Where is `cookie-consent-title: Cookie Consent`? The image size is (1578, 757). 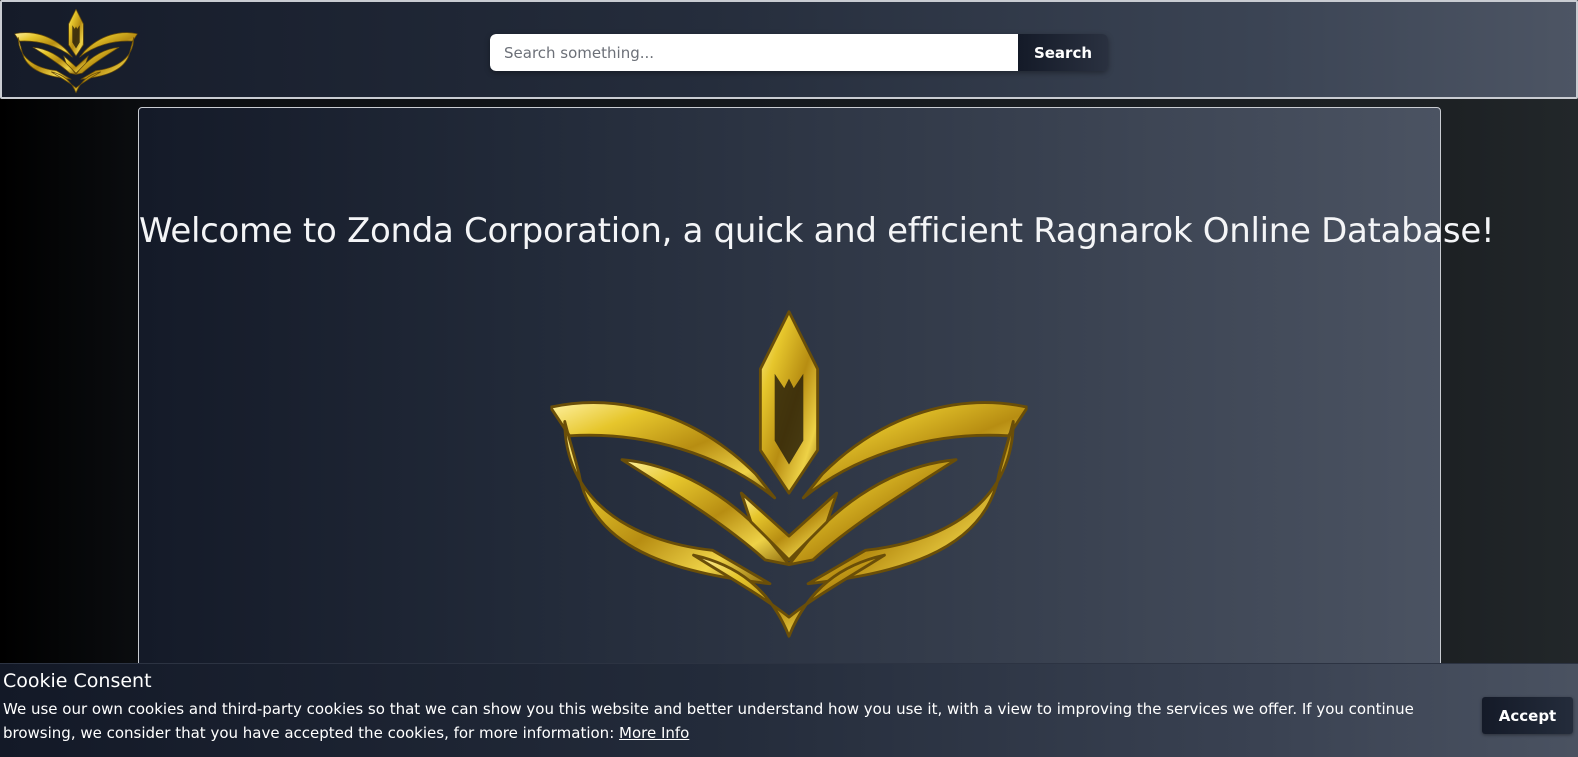 cookie-consent-title: Cookie Consent is located at coordinates (77, 681).